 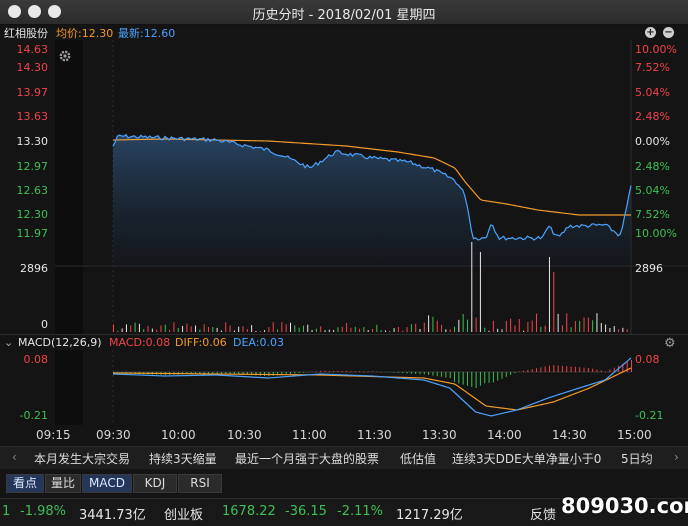 What do you see at coordinates (155, 483) in the screenshot?
I see `tab-kdj: KDJ` at bounding box center [155, 483].